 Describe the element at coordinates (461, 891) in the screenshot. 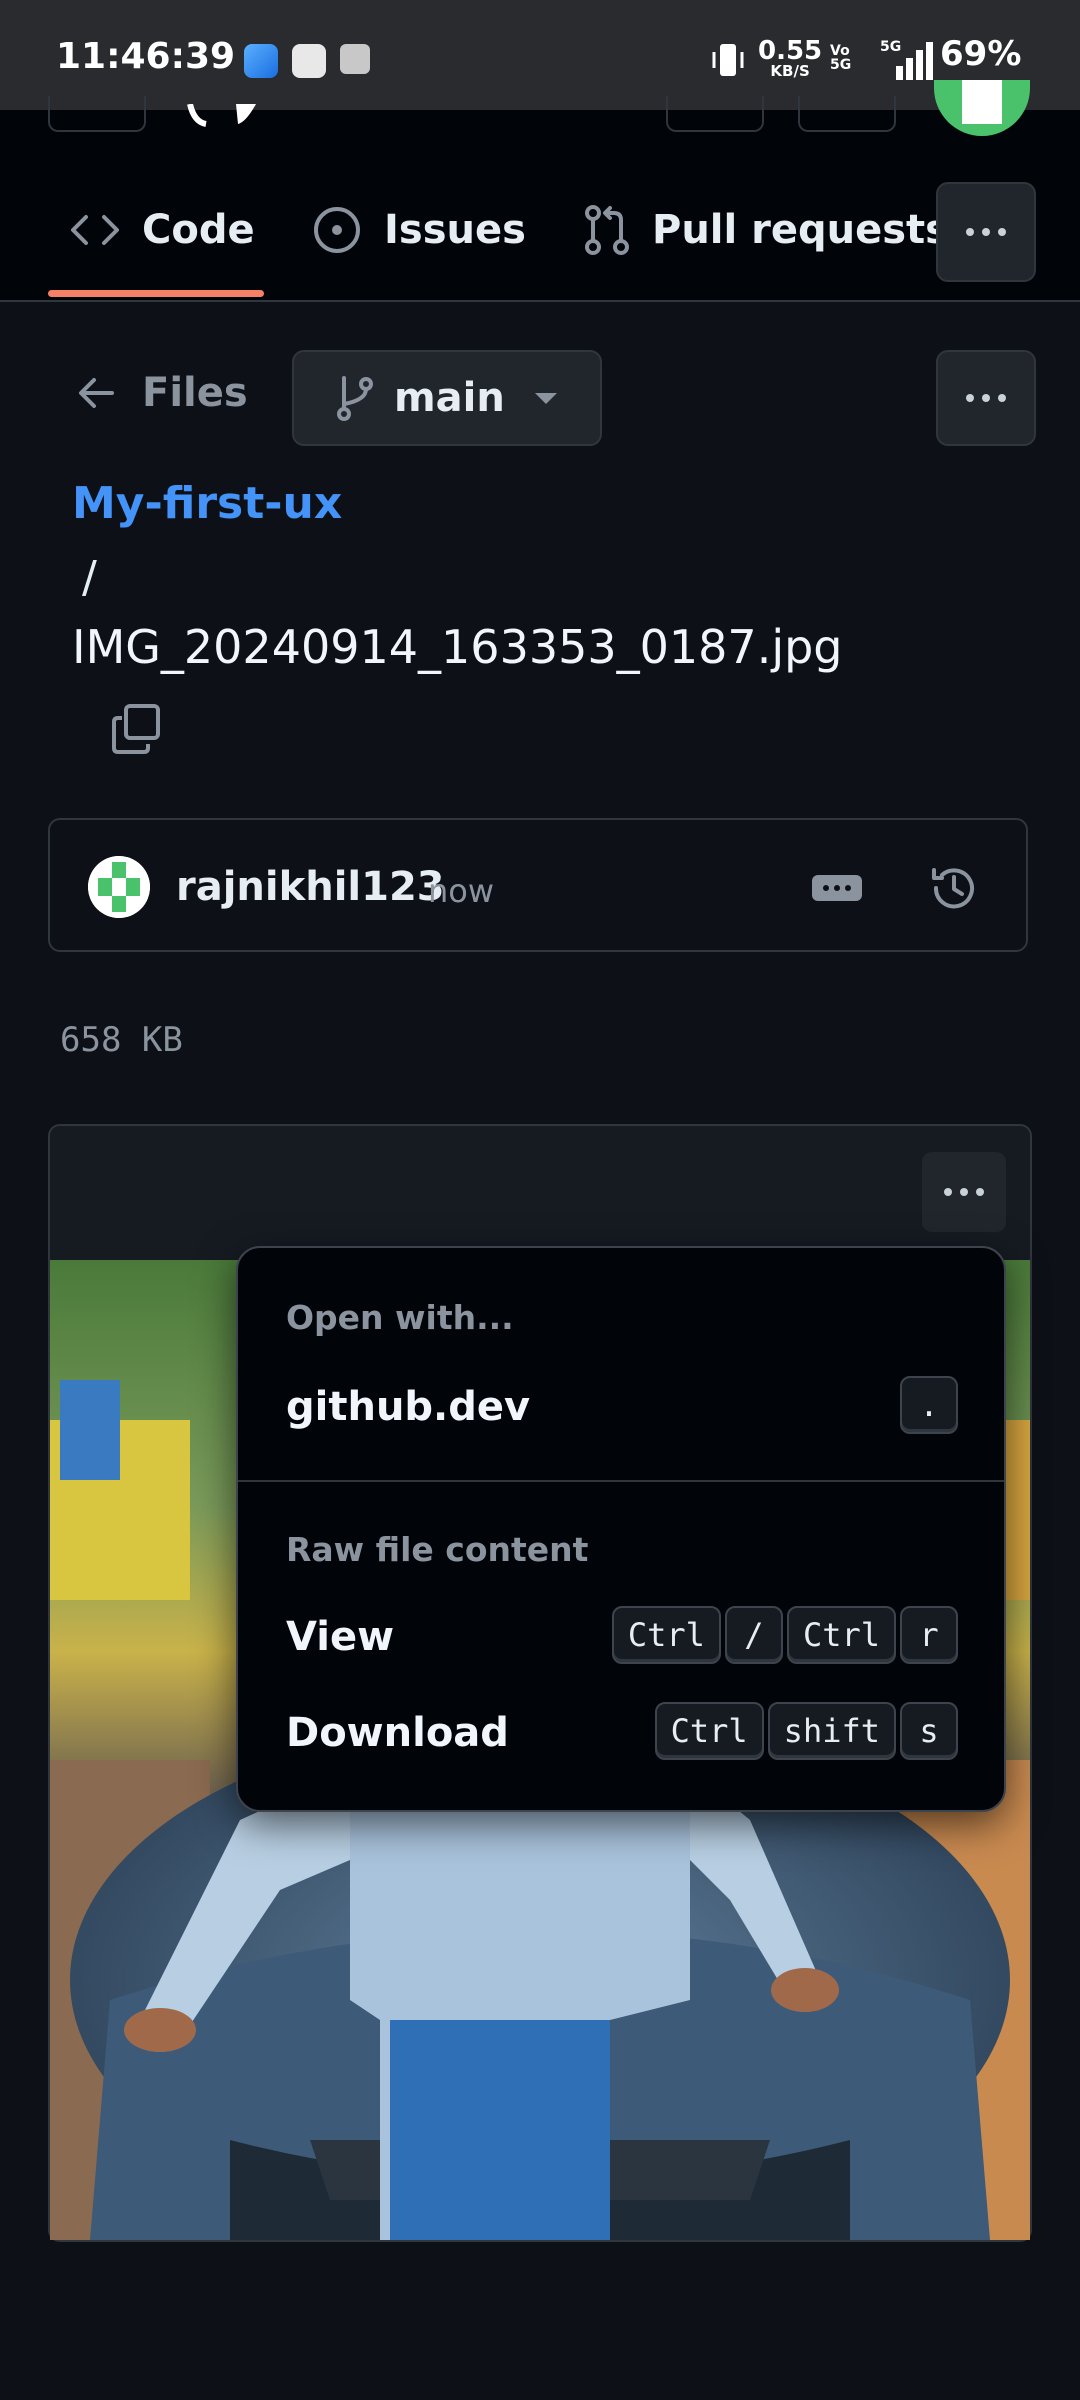

I see `commit-time: now` at that location.